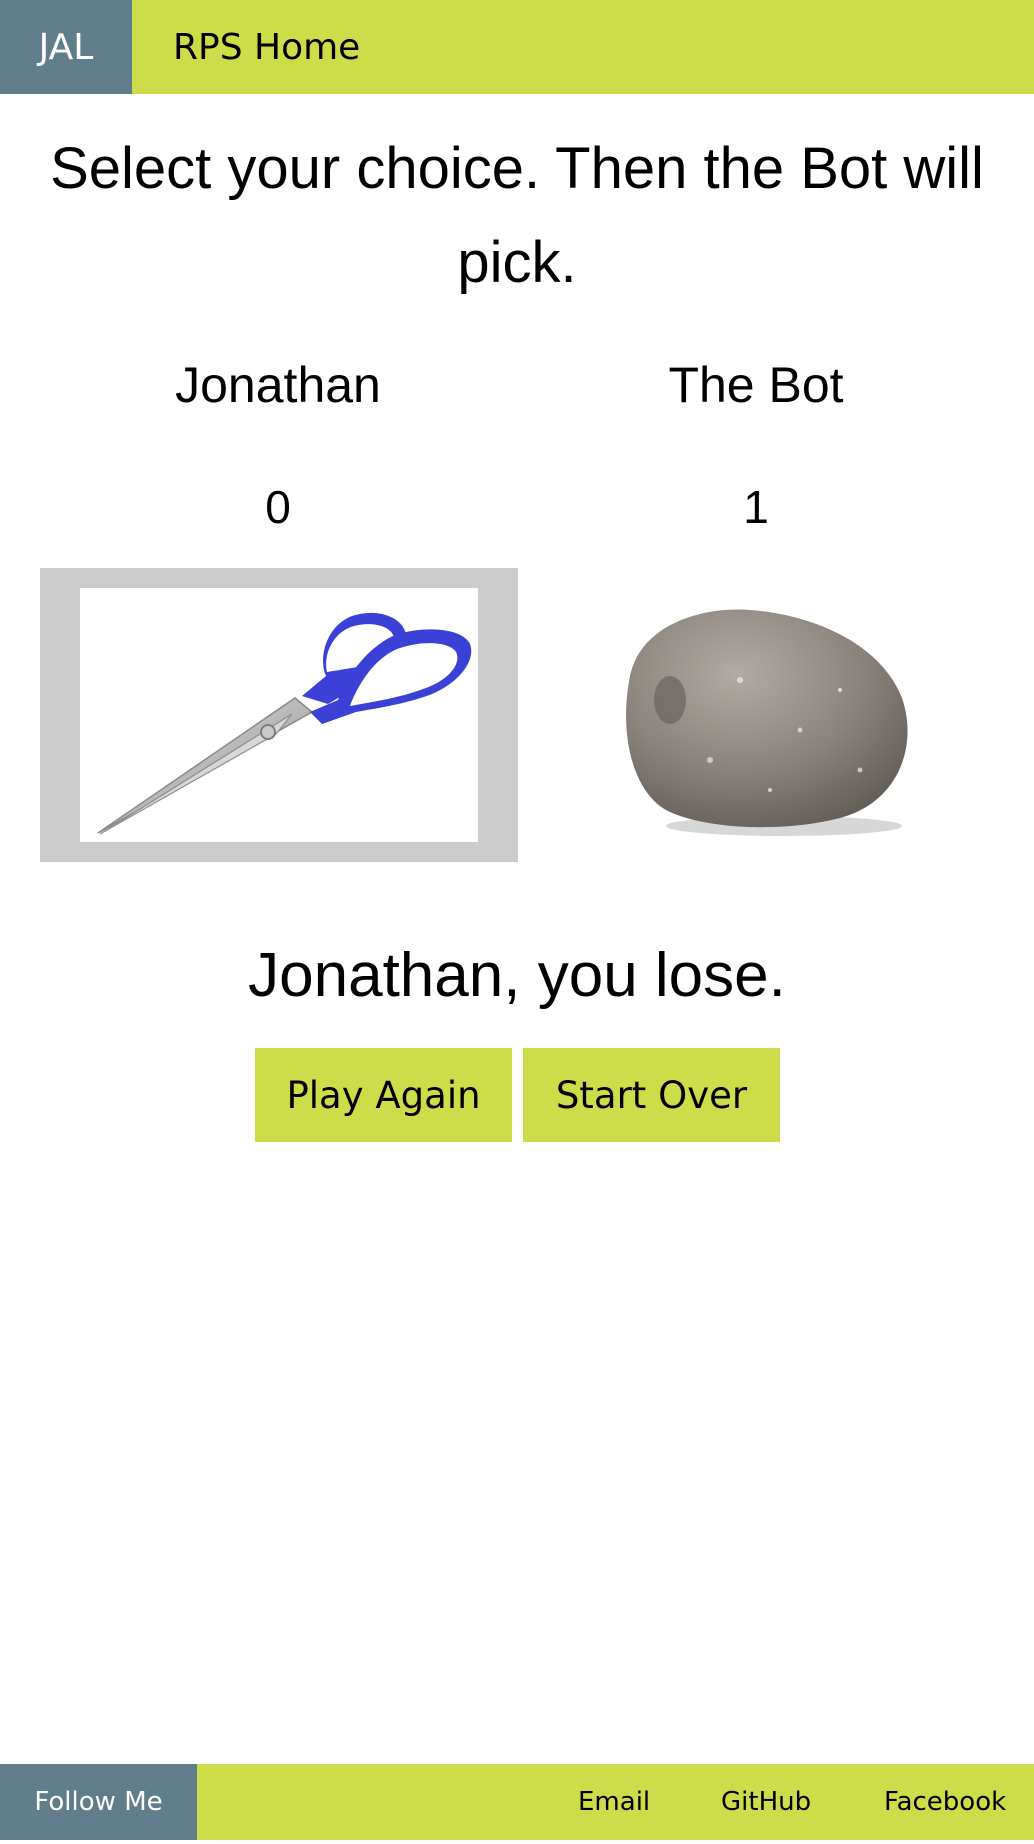 The image size is (1034, 1844). Describe the element at coordinates (278, 507) in the screenshot. I see `player-score: 0` at that location.